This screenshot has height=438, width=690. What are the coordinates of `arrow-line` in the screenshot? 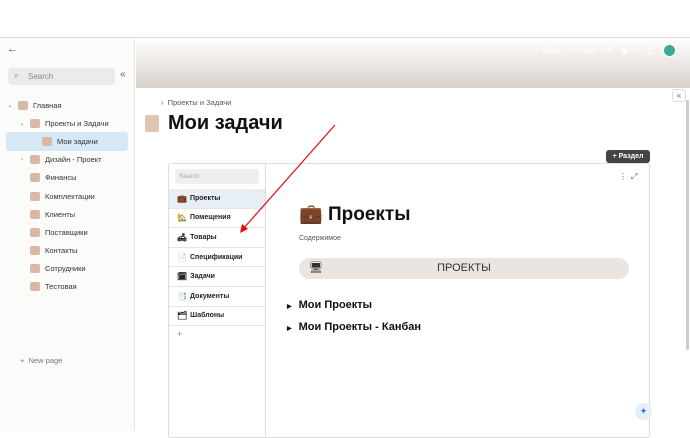 It's located at (289, 177).